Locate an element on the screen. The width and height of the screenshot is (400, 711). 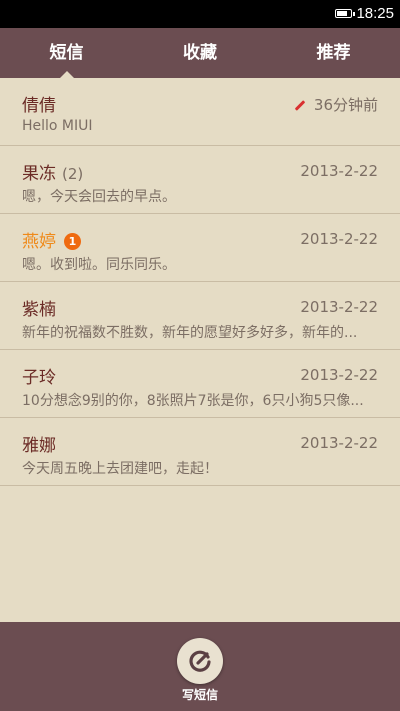
message-time-text: 36分钟前 is located at coordinates (345, 105).